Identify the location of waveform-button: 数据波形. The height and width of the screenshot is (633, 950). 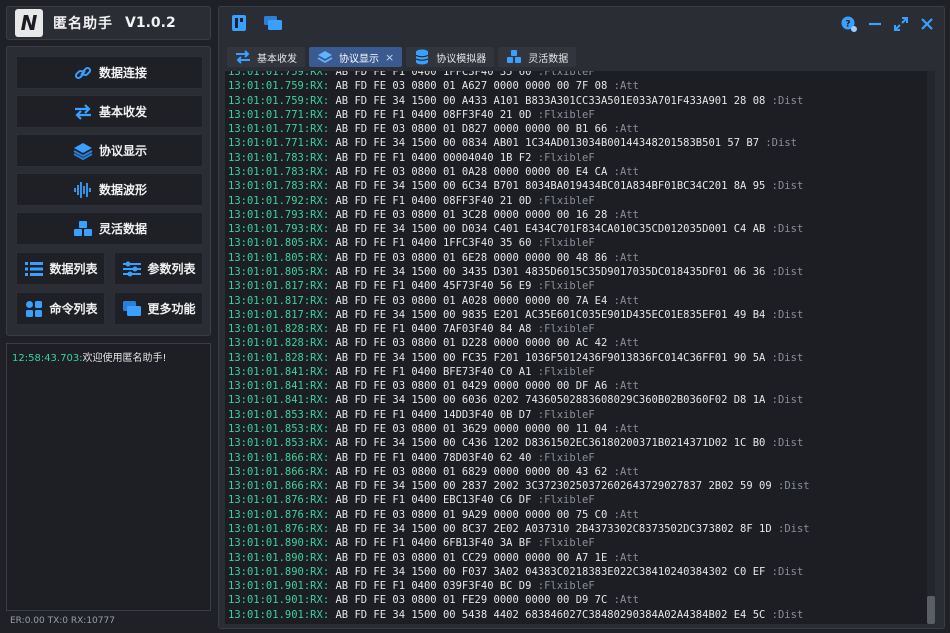
(109, 189).